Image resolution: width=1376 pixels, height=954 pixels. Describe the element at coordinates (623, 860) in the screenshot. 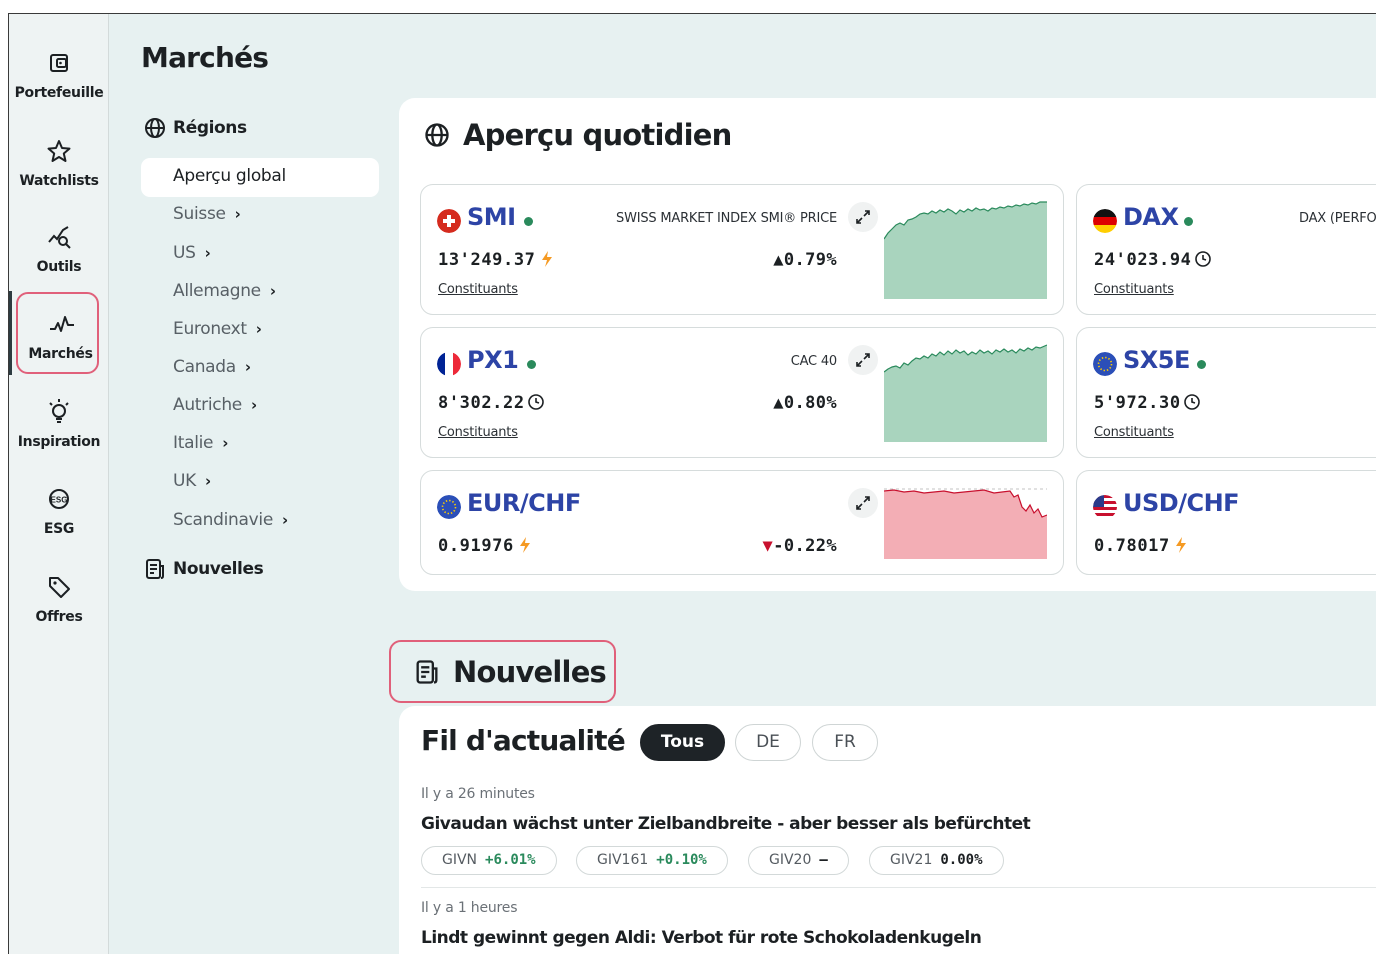

I see `ticker-symbol: GIV161` at that location.